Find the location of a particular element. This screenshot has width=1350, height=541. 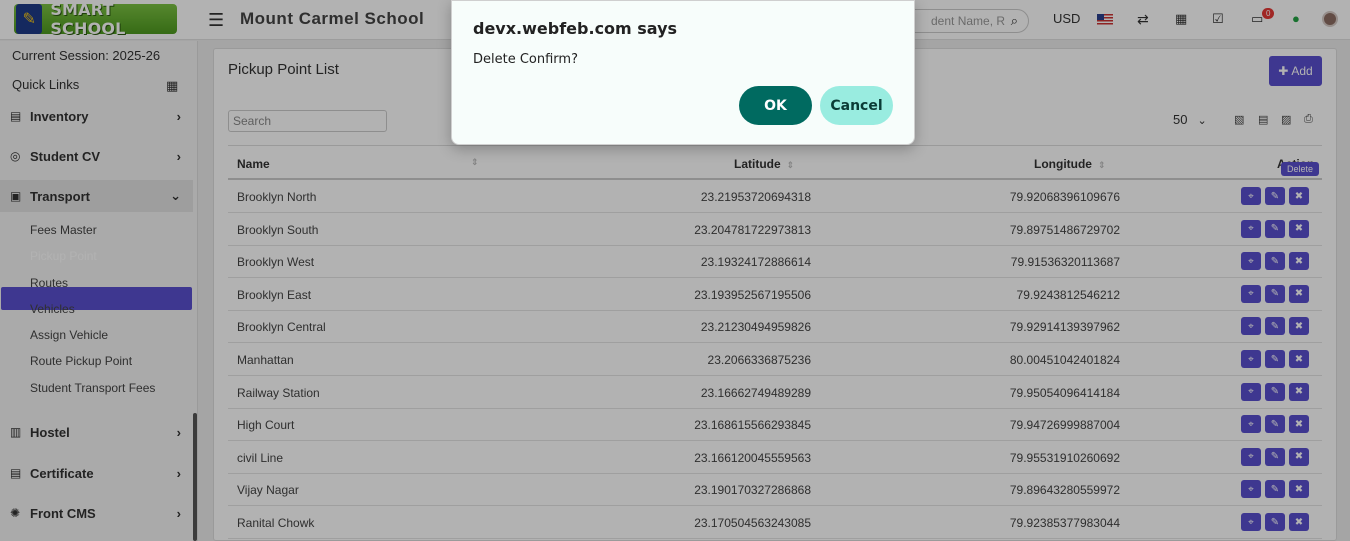

ok-button: OK is located at coordinates (775, 105).